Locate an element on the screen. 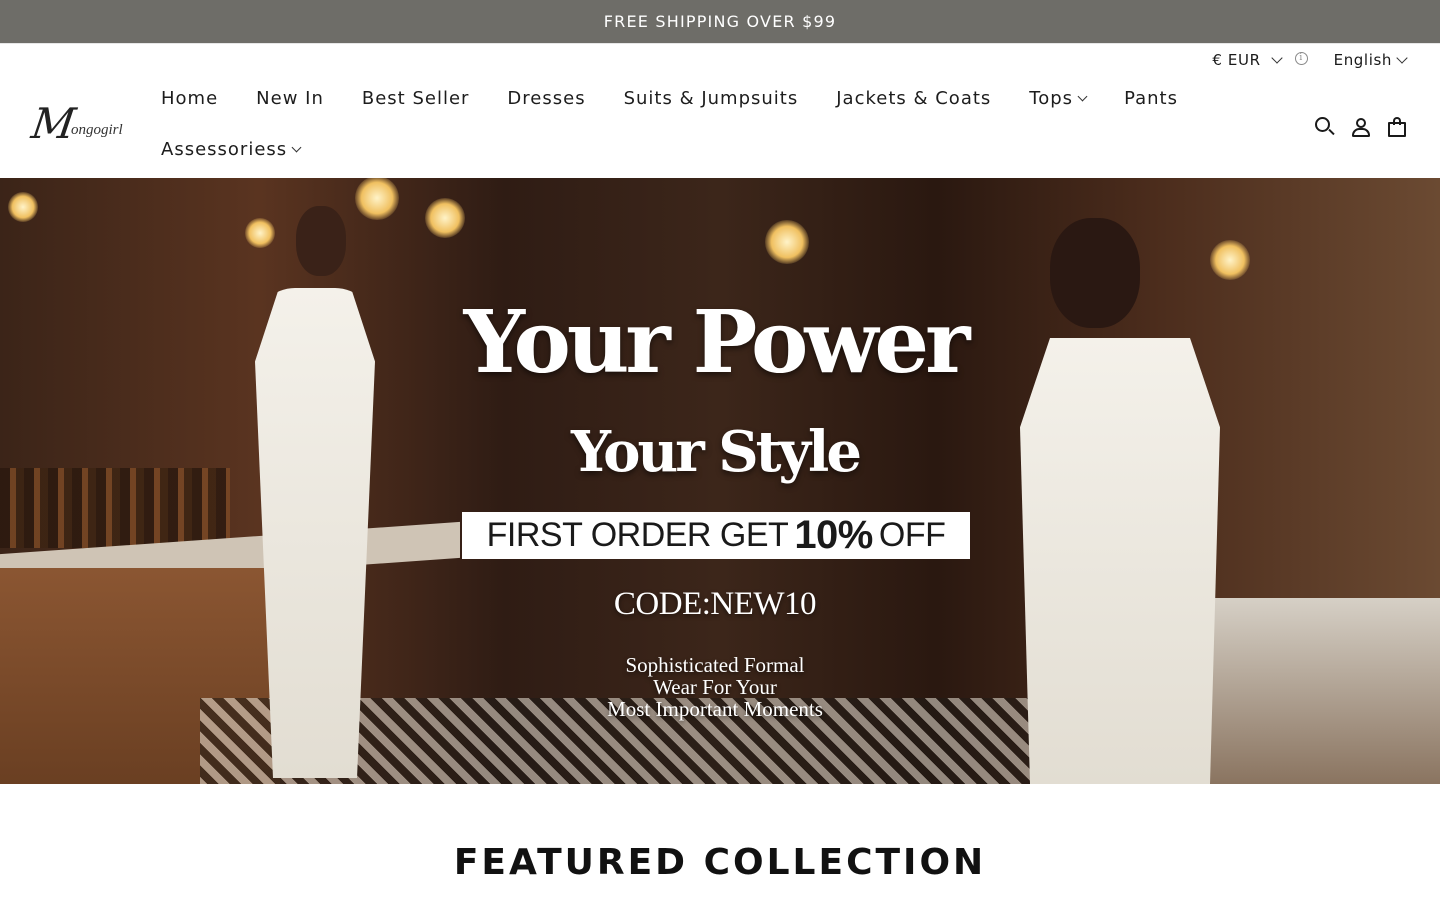 The height and width of the screenshot is (900, 1440). search-icon is located at coordinates (1325, 127).